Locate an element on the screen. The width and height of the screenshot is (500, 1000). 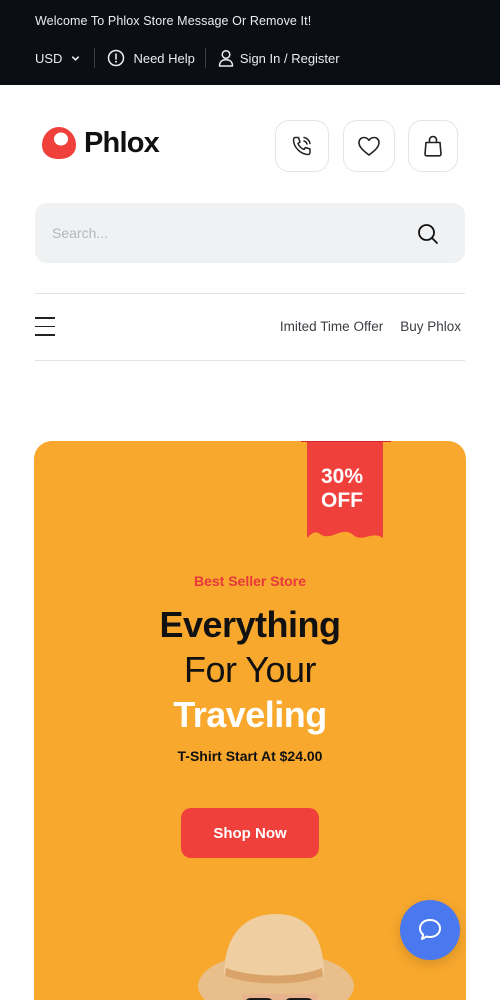
hero-price-line: T-Shirt Start At $24.00 is located at coordinates (250, 756).